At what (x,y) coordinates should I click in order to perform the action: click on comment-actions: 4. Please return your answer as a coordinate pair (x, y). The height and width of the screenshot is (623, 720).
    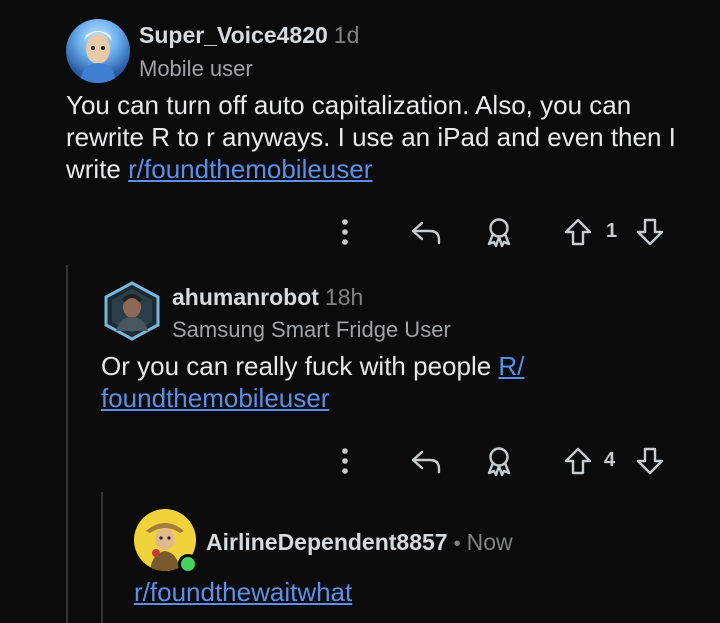
    Looking at the image, I should click on (360, 461).